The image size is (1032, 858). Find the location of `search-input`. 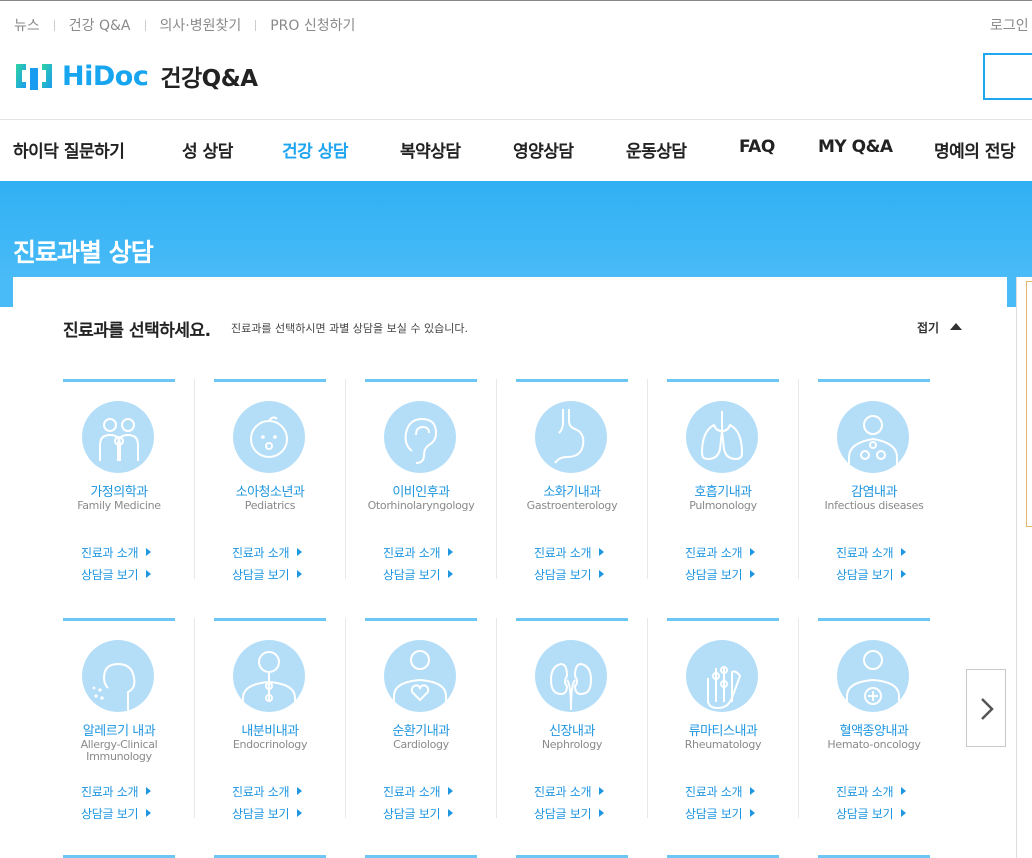

search-input is located at coordinates (1007, 76).